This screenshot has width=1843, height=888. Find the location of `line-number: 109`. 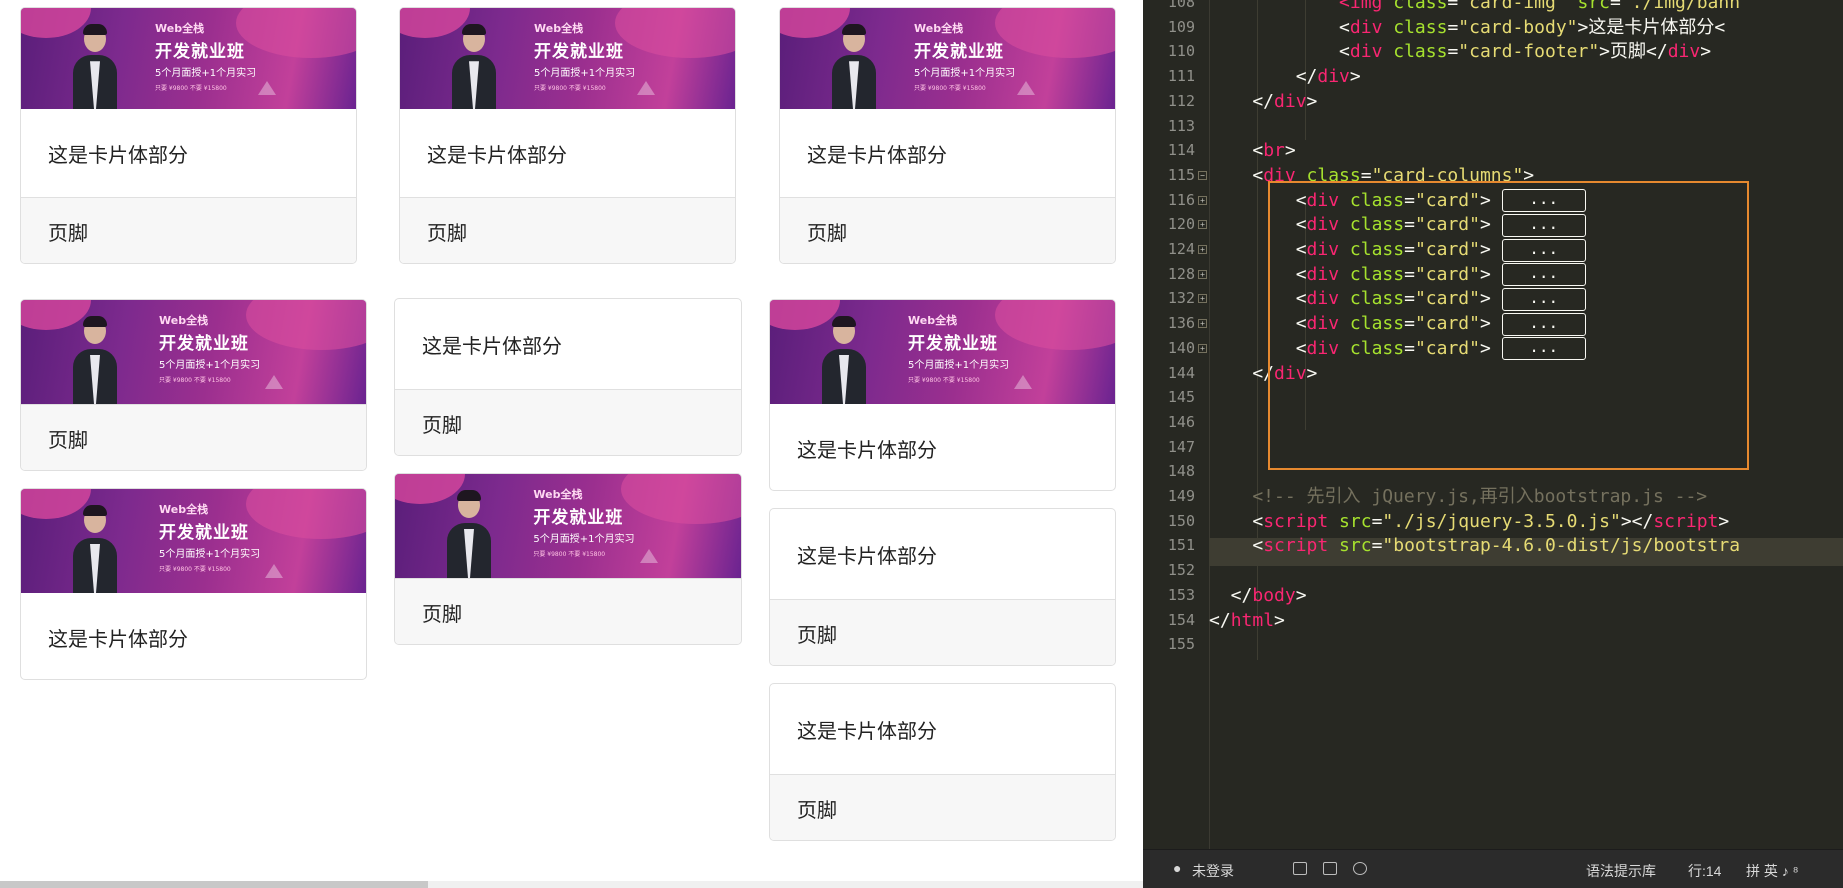

line-number: 109 is located at coordinates (1181, 26).